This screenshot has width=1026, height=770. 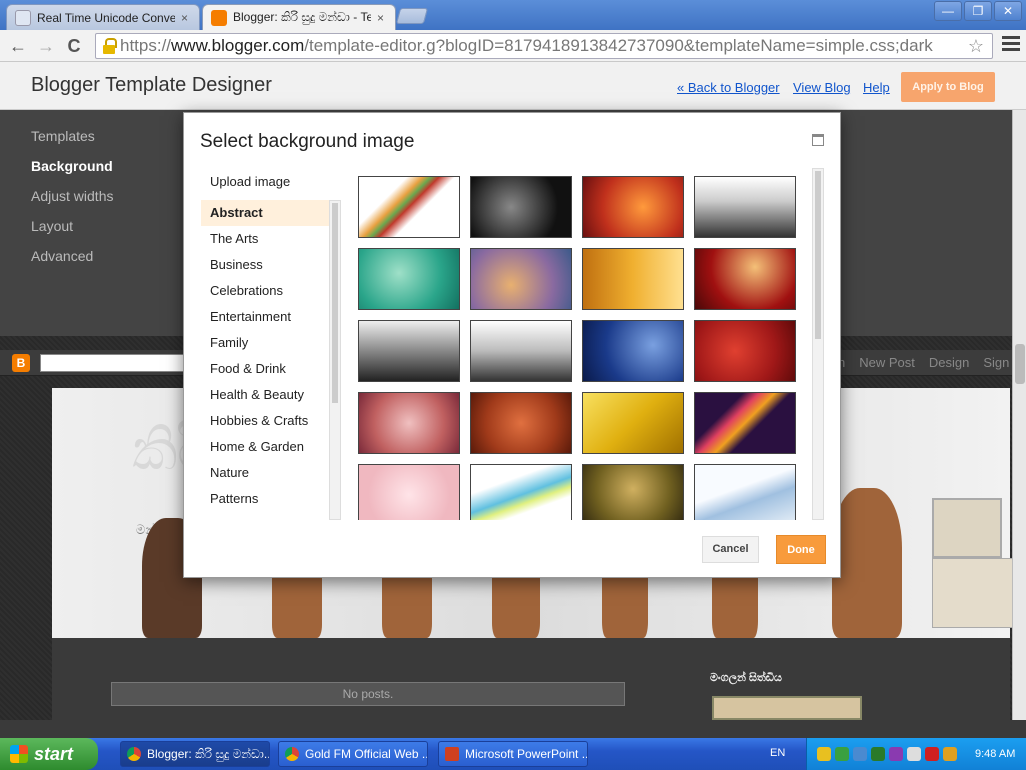 What do you see at coordinates (1011, 45) in the screenshot?
I see `chrome-menu-icon` at bounding box center [1011, 45].